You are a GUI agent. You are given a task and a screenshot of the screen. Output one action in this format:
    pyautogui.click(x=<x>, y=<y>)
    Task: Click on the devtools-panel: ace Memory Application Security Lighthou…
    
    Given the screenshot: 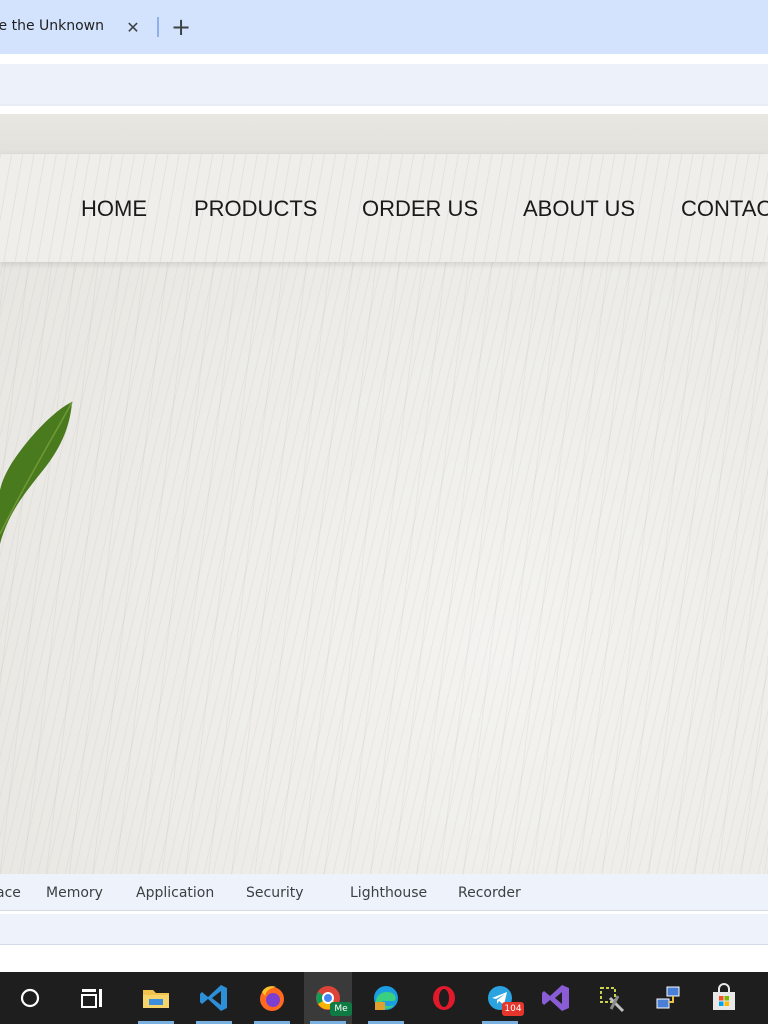 What is the action you would take?
    pyautogui.click(x=384, y=923)
    